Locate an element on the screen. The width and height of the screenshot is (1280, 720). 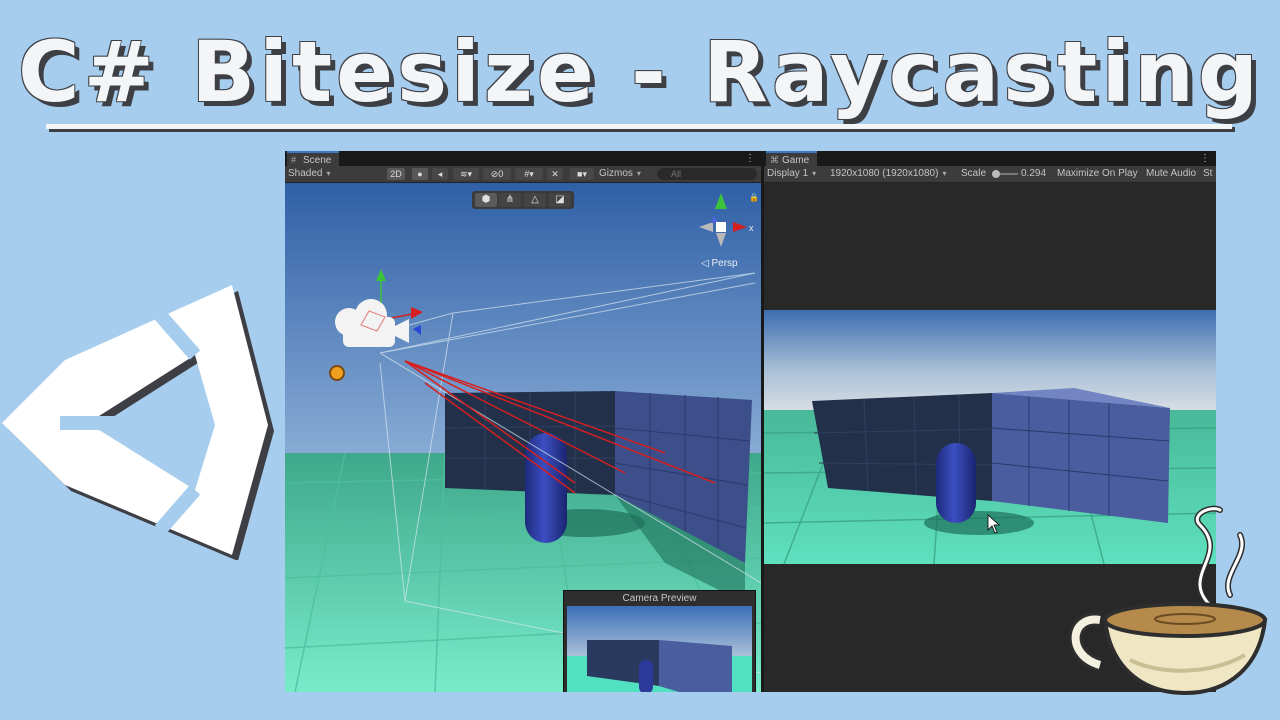
card-tool-icon: ◪ is located at coordinates (560, 200).